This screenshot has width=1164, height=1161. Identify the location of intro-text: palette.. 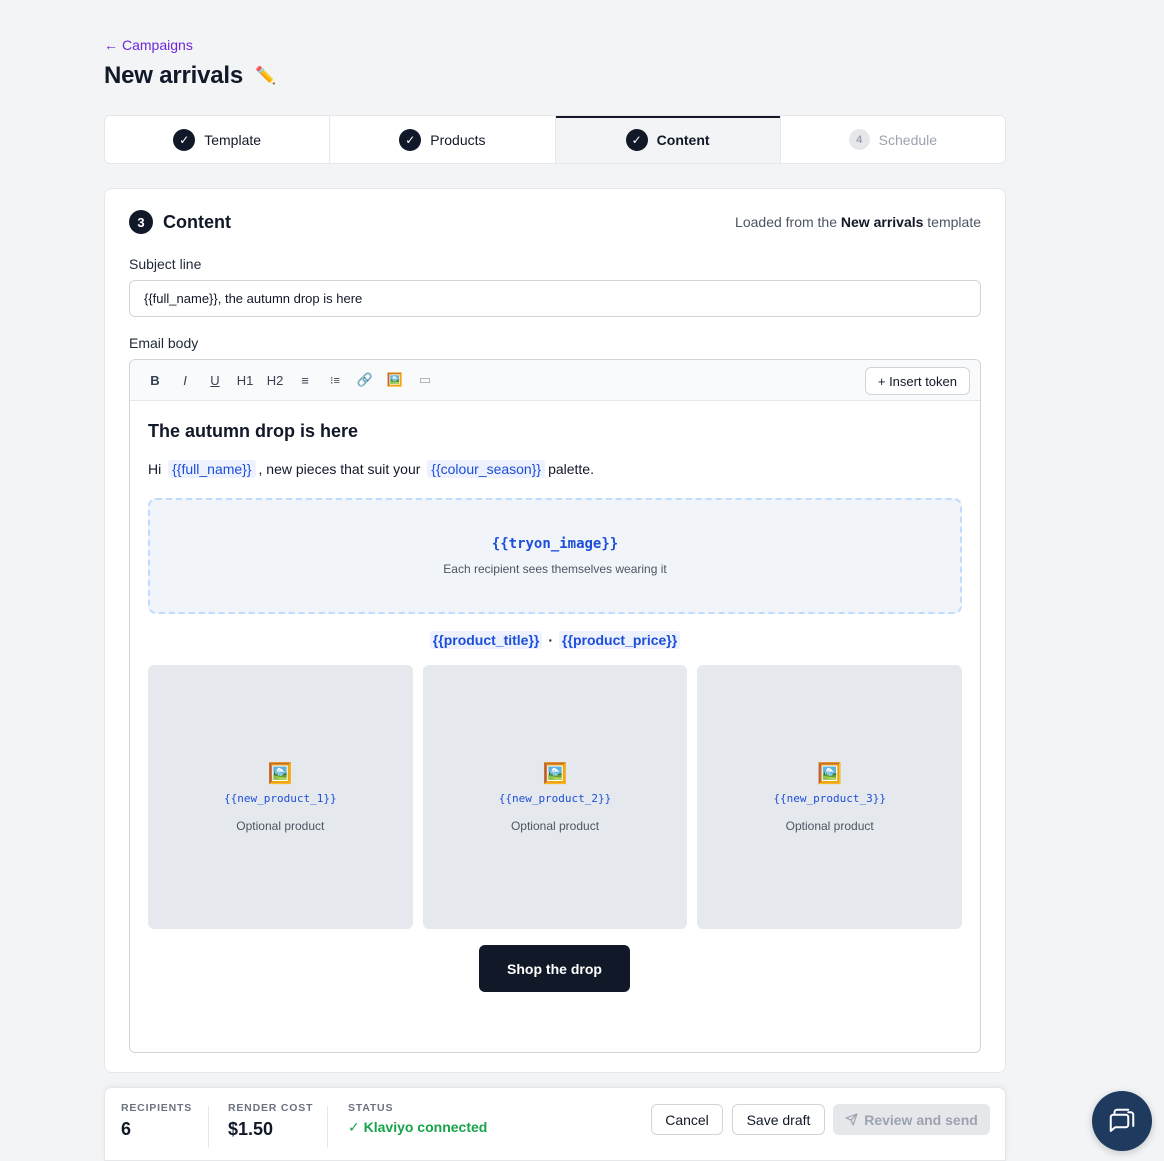
(571, 469).